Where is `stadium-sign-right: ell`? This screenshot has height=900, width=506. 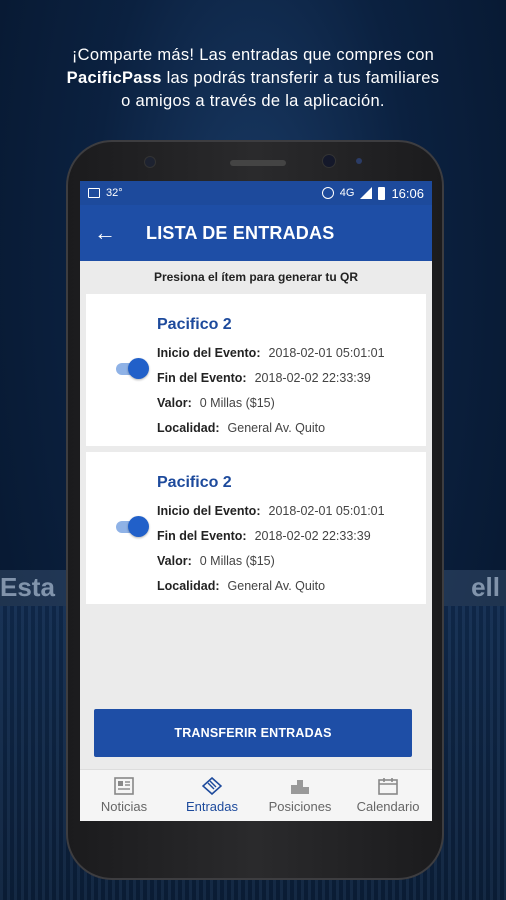
stadium-sign-right: ell is located at coordinates (485, 587).